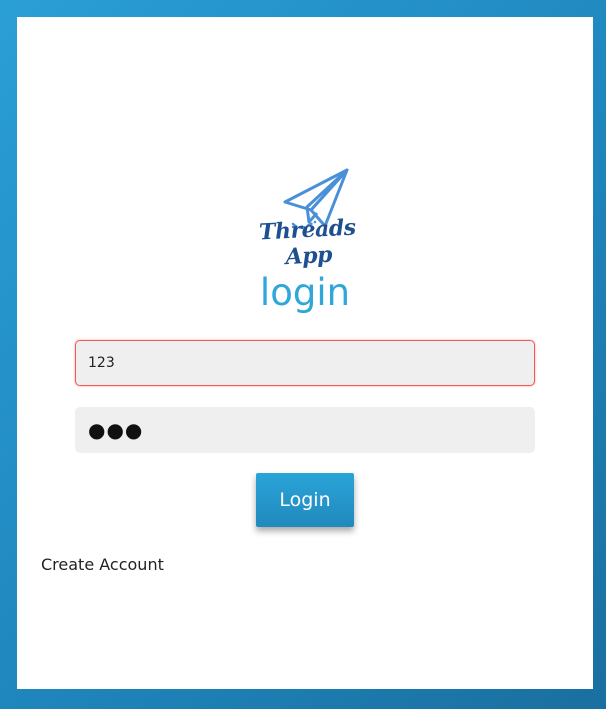  What do you see at coordinates (305, 430) in the screenshot?
I see `password-input` at bounding box center [305, 430].